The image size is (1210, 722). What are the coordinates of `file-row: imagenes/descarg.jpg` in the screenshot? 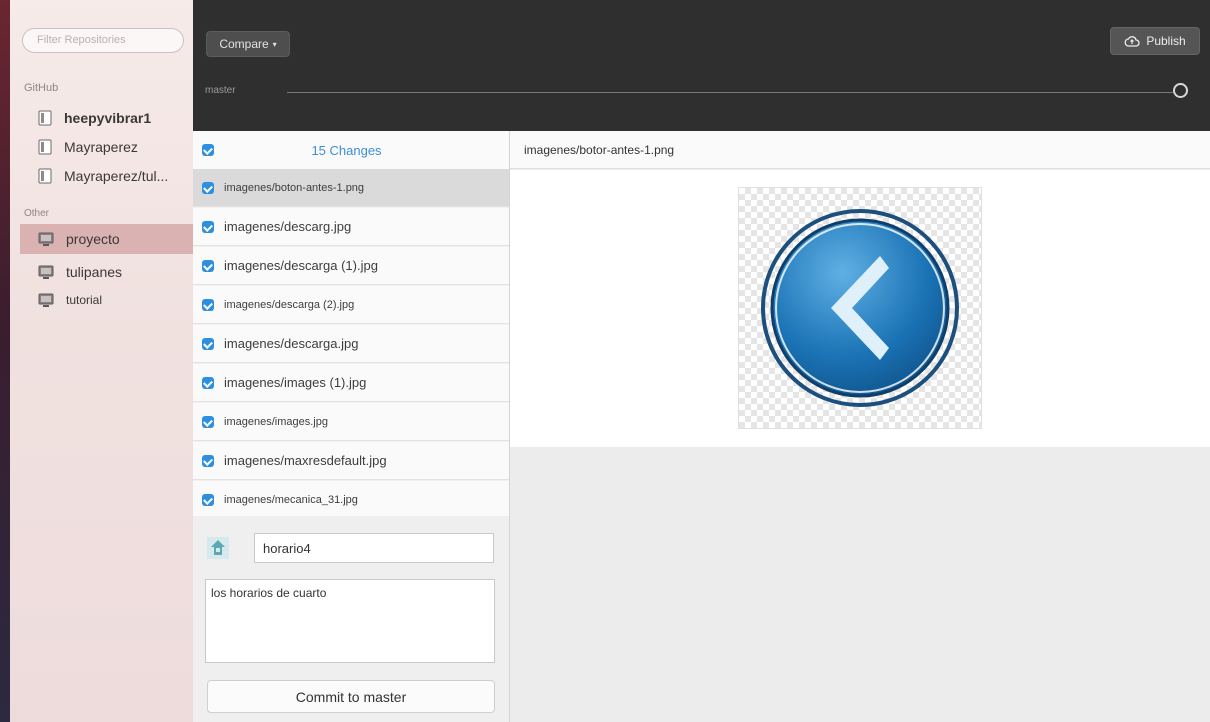 It's located at (351, 227).